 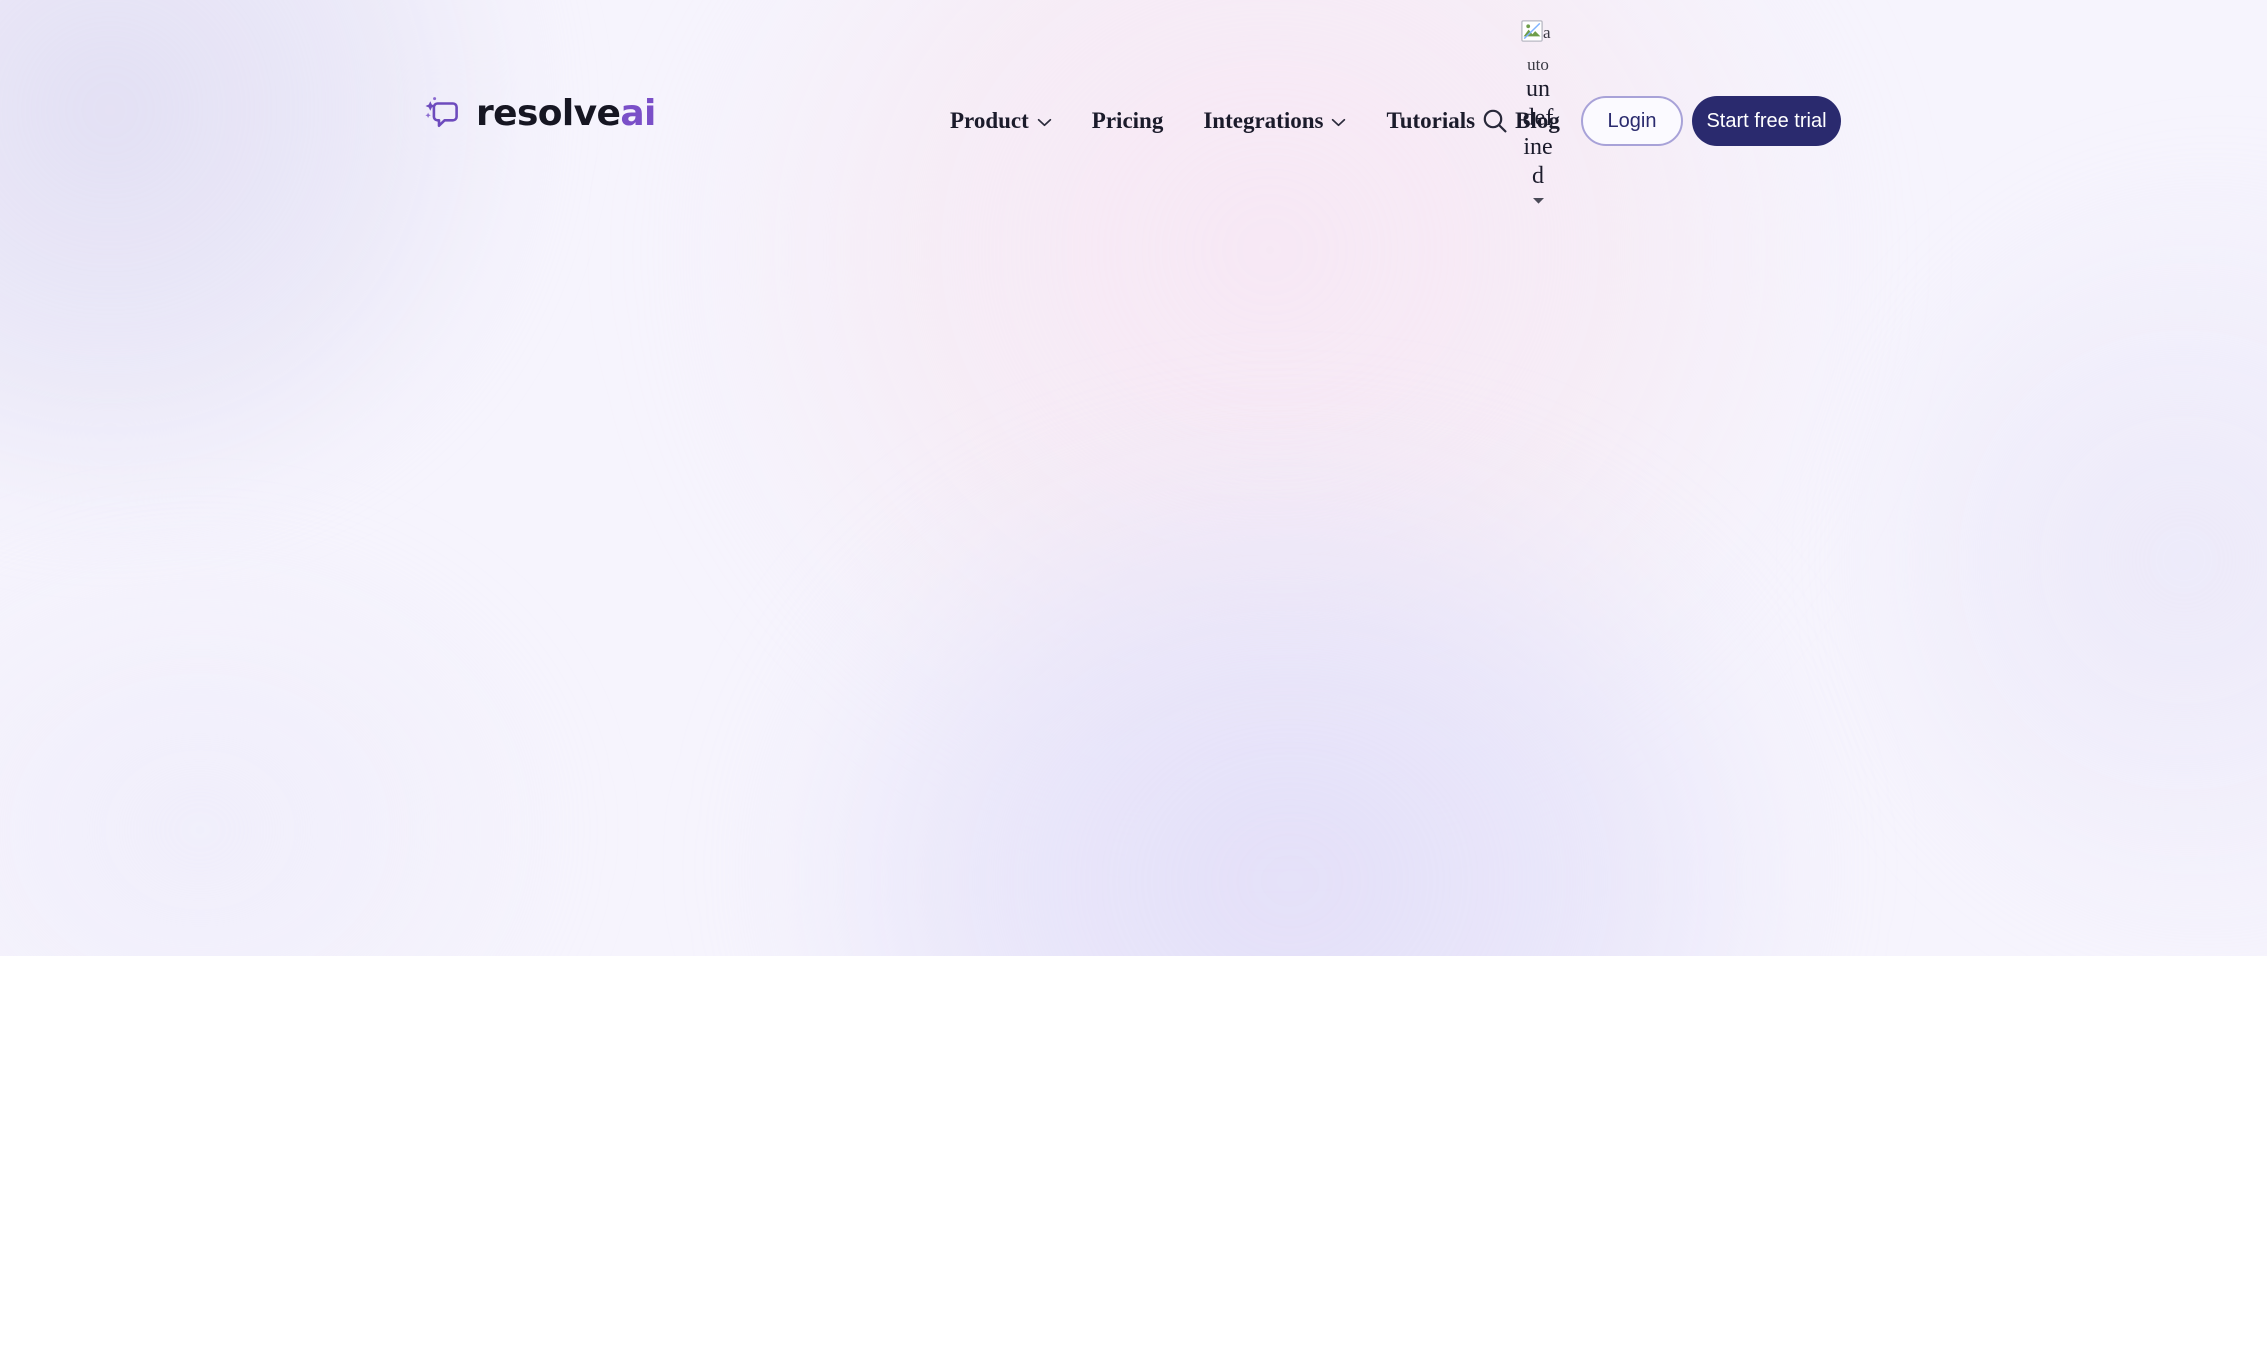 I want to click on language-selector: a uto undefined, so click(x=1538, y=112).